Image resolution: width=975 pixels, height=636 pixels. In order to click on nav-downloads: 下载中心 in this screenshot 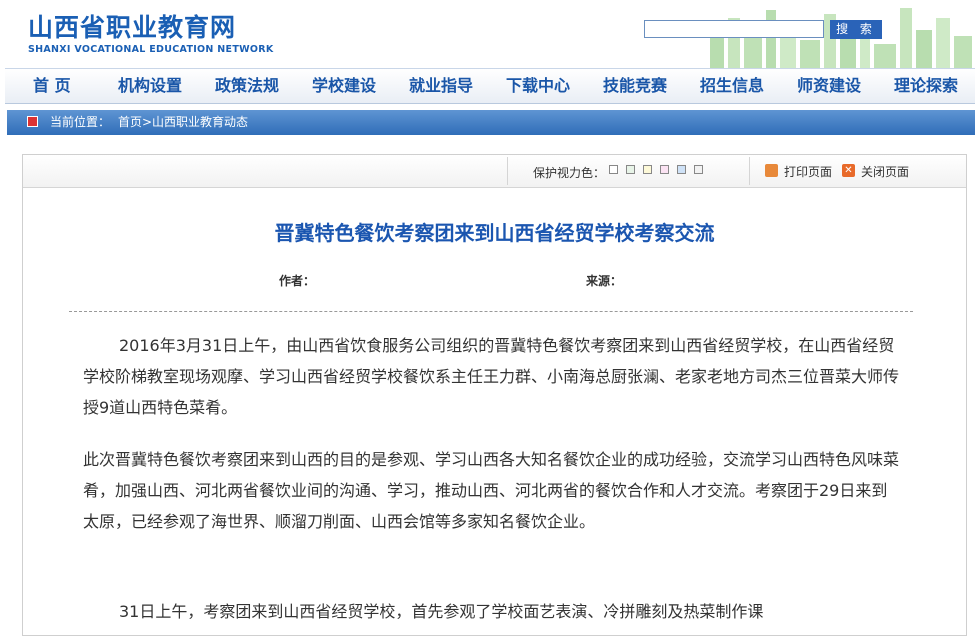, I will do `click(538, 86)`.